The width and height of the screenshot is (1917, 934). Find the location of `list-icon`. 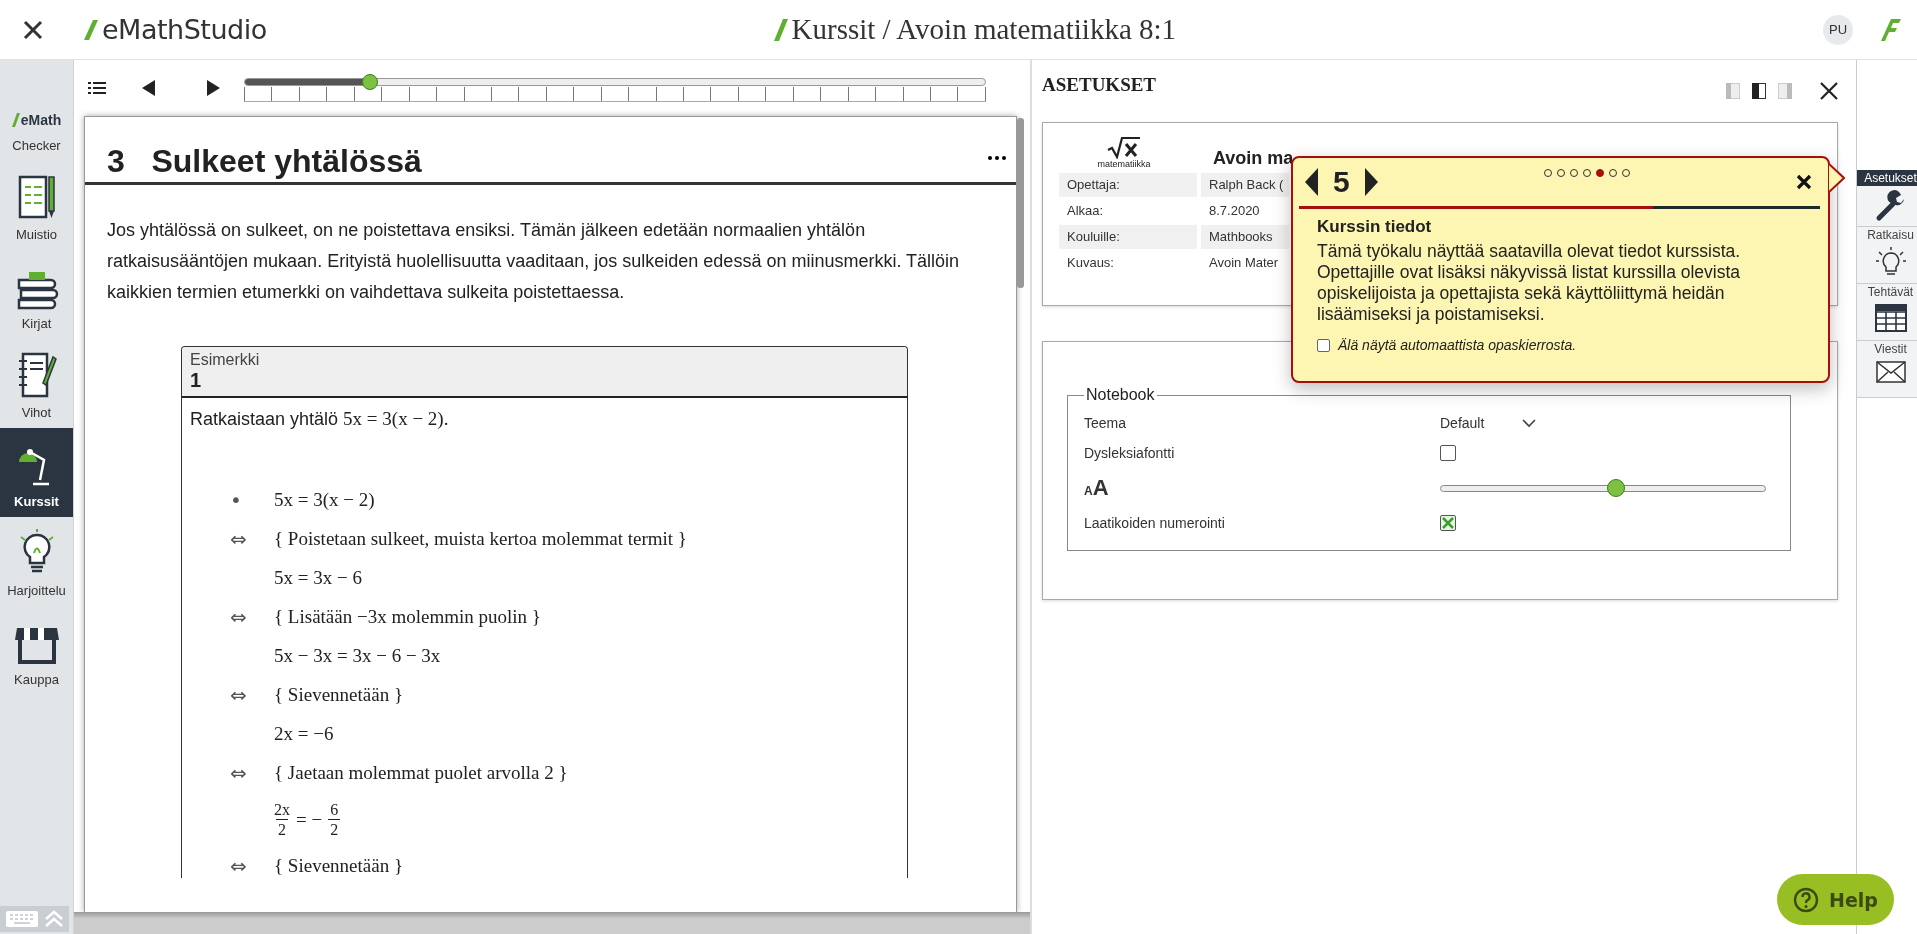

list-icon is located at coordinates (97, 88).